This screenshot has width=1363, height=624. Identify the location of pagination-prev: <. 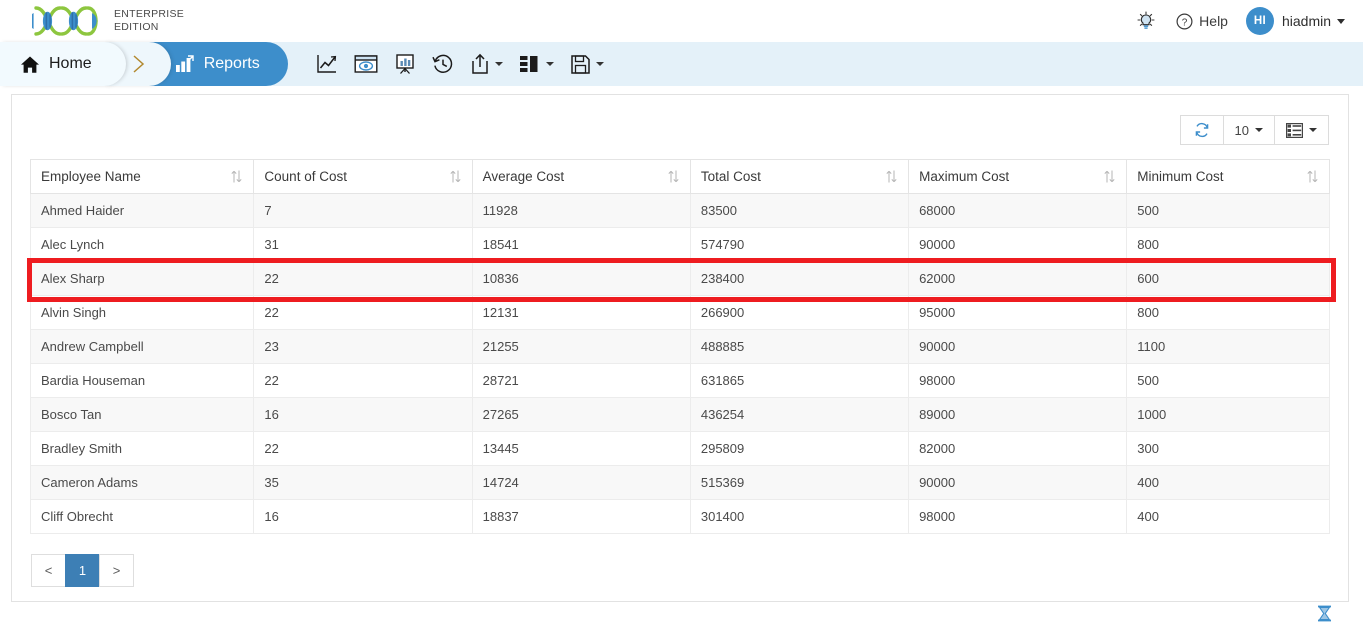
(48, 570).